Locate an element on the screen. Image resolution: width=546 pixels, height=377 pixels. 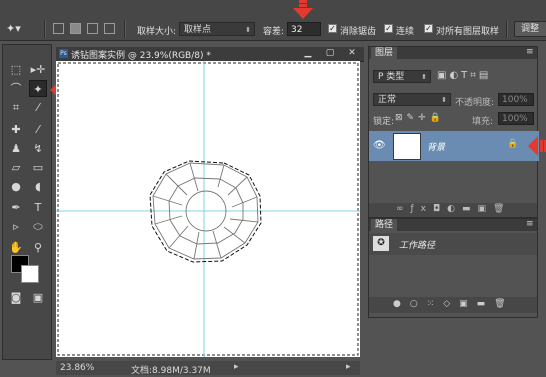
paths-panel: 路径 ≡ ✪ 工作路径 ●○⁙◇▣▬🗑 is located at coordinates (453, 268).